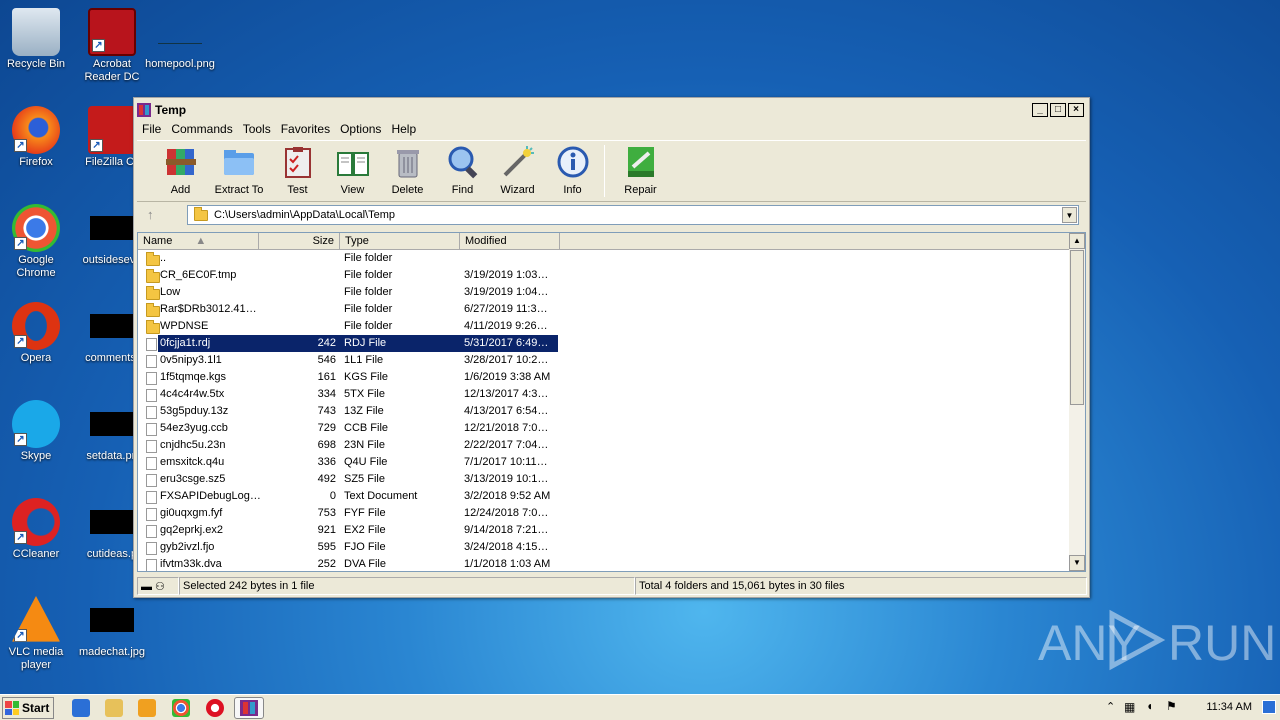 The height and width of the screenshot is (720, 1280). What do you see at coordinates (604, 563) in the screenshot?
I see `file-row: ifvtm33k.dva 252 DVA File 1/1/2018 1:03 AM` at bounding box center [604, 563].